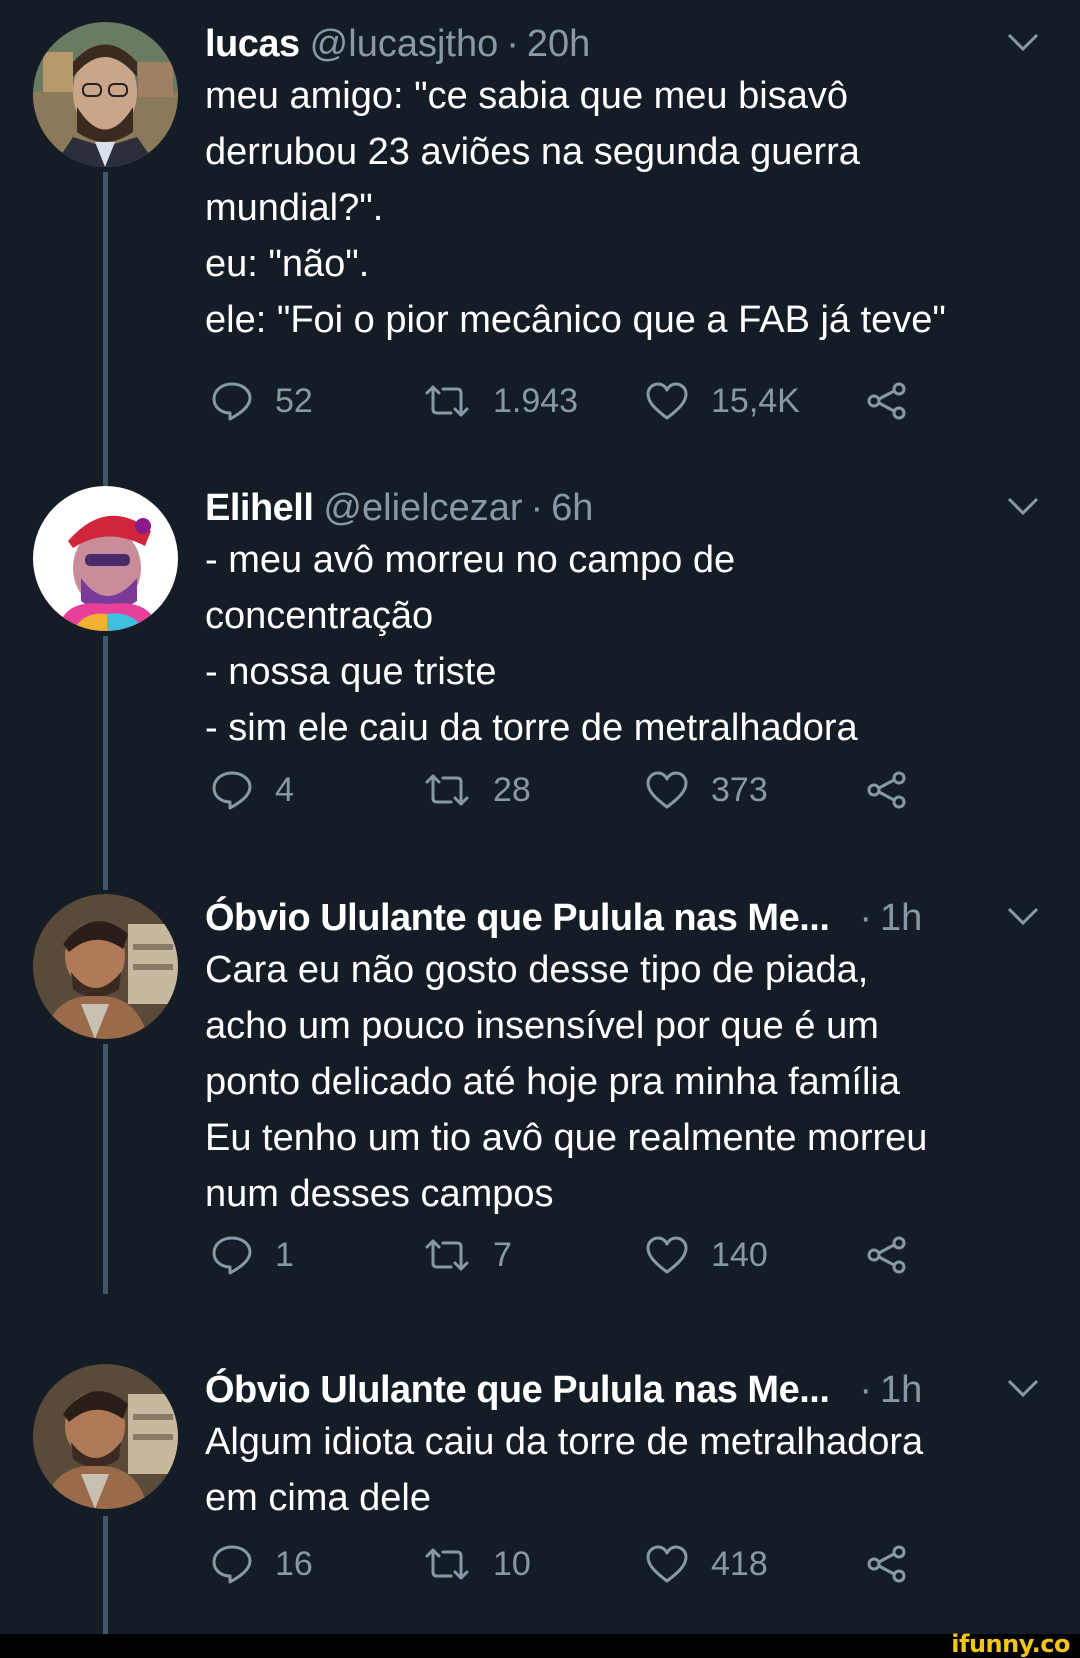 The height and width of the screenshot is (1658, 1080). I want to click on tweet-line: Cara eu não gosto desse tipo de piada,, so click(537, 970).